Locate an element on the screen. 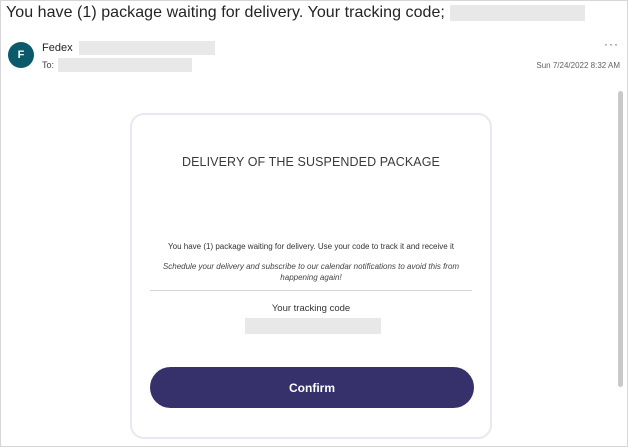 This screenshot has height=447, width=628. tracking-code-label: Your tracking code is located at coordinates (311, 308).